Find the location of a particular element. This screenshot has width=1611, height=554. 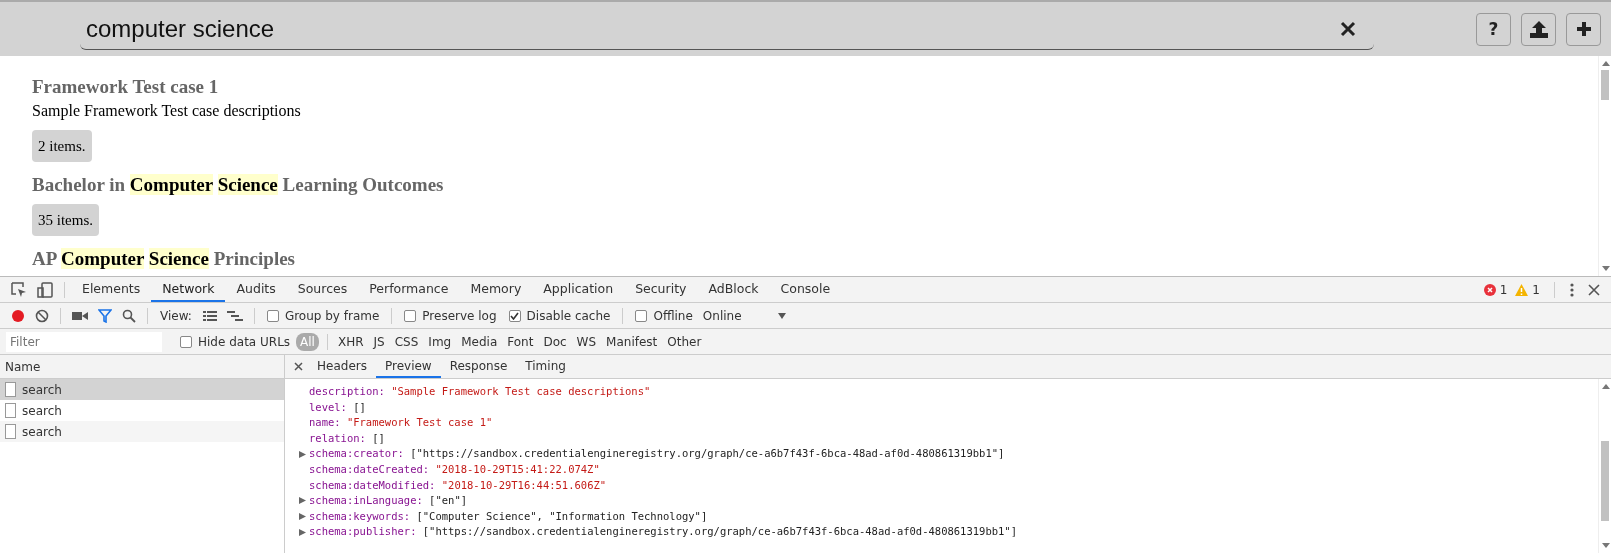

property-value: ["Computer Science", "Information Technology"] is located at coordinates (562, 516).